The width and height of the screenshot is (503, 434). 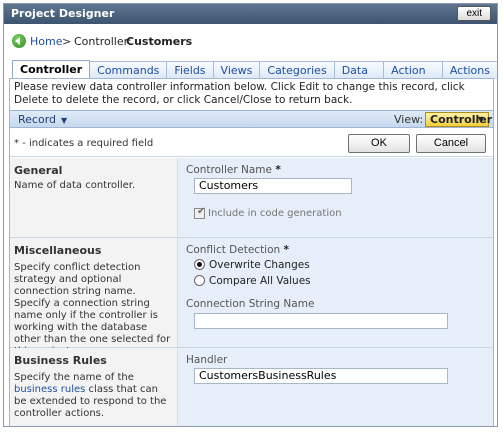 I want to click on controller-name-label: Controller Name *, so click(x=233, y=170).